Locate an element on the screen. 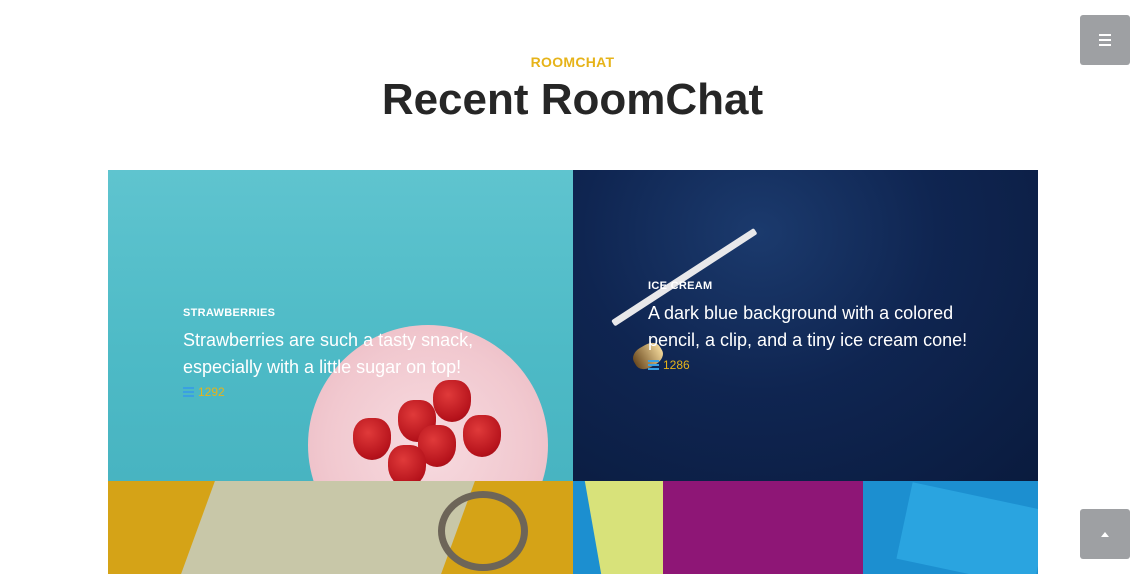  card-category: ICE CREAM is located at coordinates (808, 286).